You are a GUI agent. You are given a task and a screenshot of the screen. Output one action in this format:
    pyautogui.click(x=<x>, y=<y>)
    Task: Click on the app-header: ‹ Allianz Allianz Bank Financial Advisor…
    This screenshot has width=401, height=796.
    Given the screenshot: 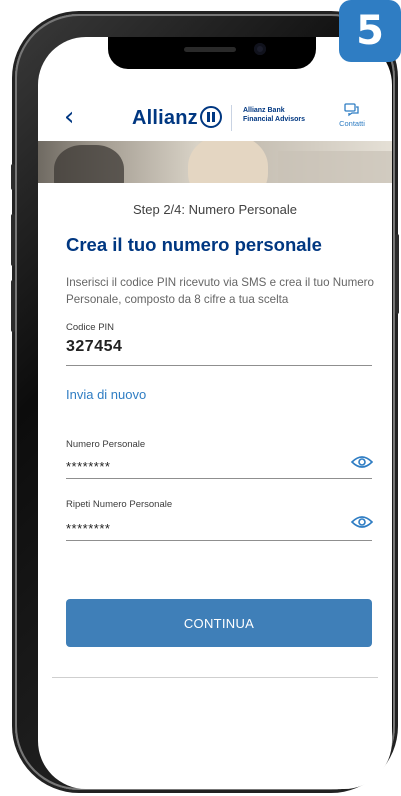 What is the action you would take?
    pyautogui.click(x=215, y=120)
    